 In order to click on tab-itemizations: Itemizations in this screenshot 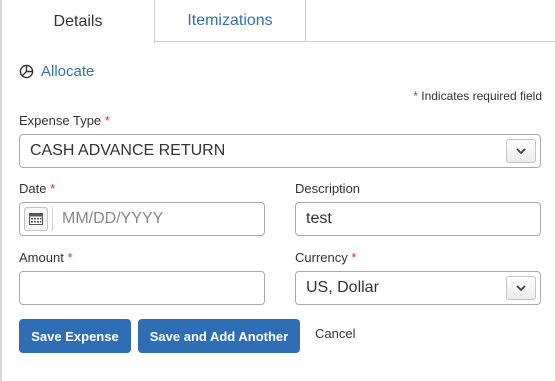, I will do `click(230, 21)`.